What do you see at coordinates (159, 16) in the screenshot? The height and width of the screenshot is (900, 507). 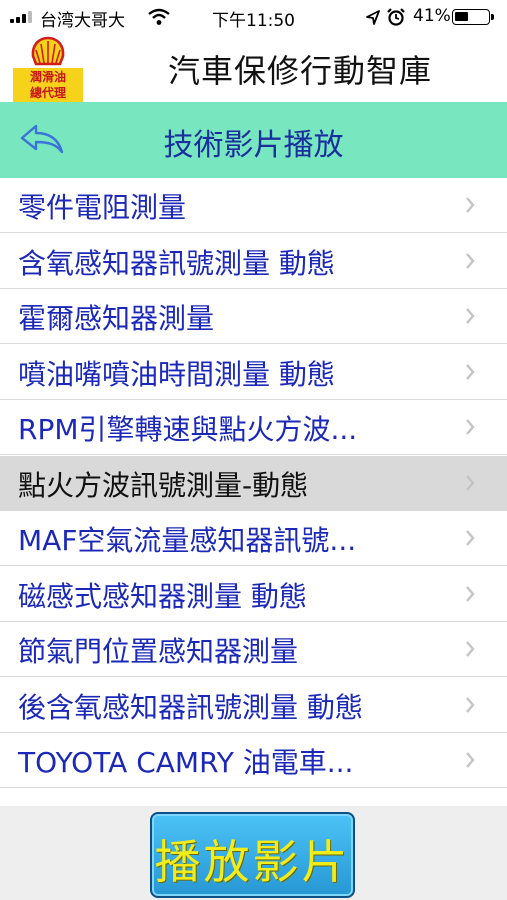 I see `wifi-icon` at bounding box center [159, 16].